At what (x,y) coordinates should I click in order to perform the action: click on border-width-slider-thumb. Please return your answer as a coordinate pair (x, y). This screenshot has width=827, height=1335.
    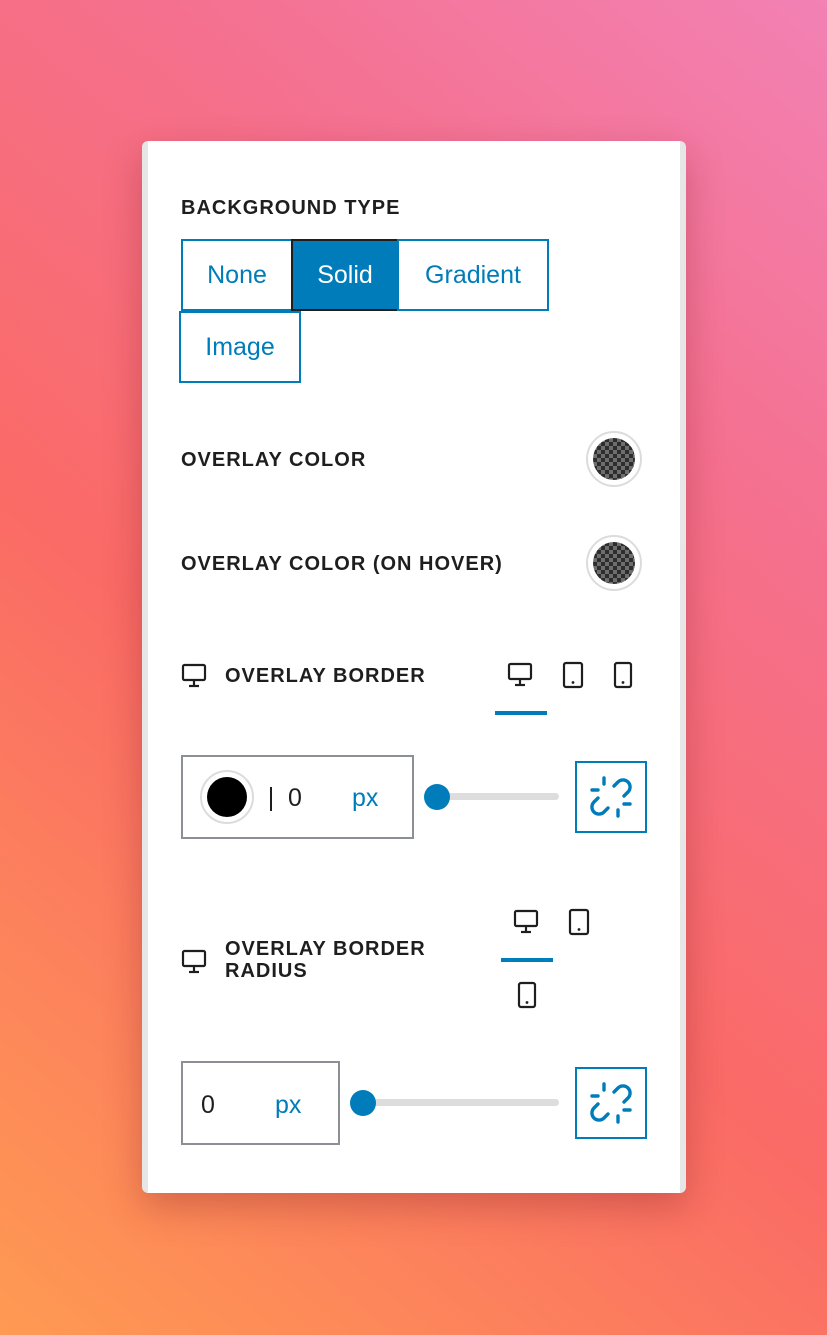
    Looking at the image, I should click on (437, 797).